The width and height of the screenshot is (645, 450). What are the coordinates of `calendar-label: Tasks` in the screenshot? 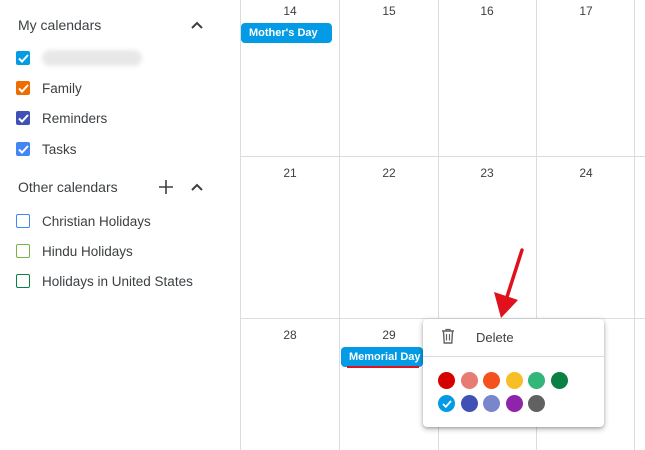 It's located at (59, 149).